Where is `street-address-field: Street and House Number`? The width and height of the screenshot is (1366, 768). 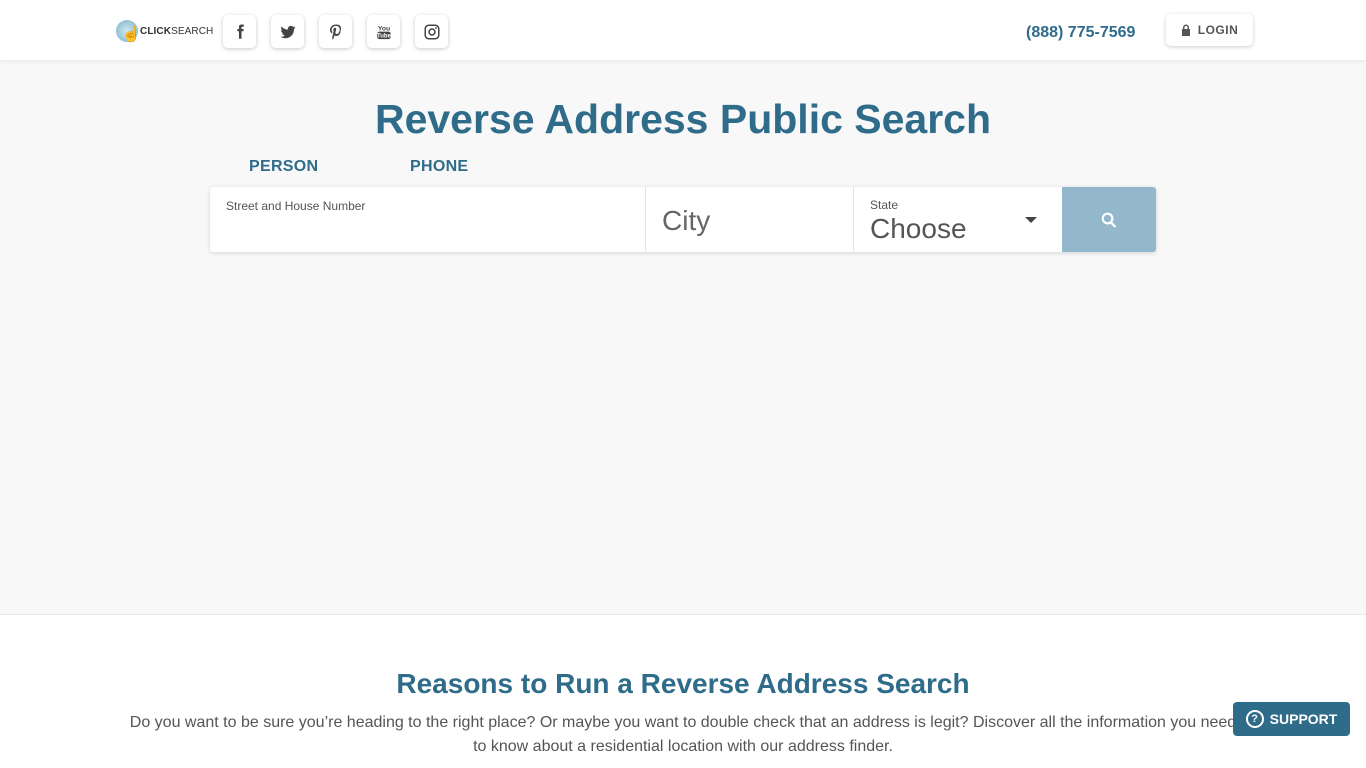
street-address-field: Street and House Number is located at coordinates (428, 219).